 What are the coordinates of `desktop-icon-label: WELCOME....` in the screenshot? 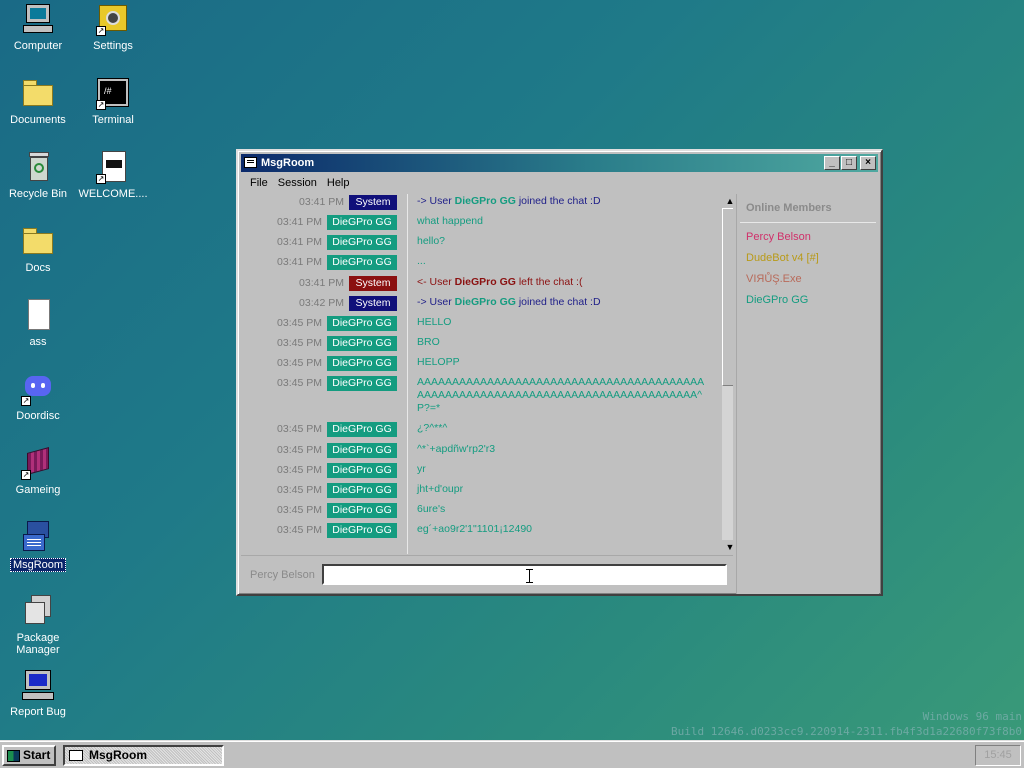 It's located at (113, 194).